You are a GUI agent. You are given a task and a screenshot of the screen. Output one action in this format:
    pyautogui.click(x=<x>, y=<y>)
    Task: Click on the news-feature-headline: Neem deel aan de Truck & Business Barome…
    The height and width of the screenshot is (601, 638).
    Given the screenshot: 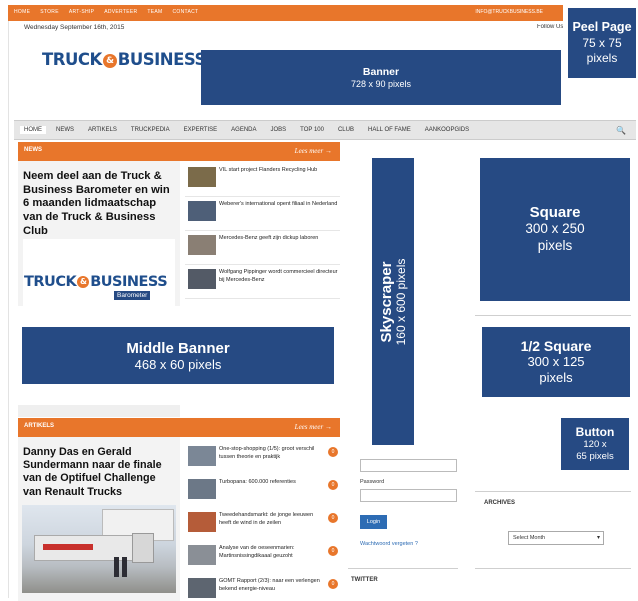 What is the action you would take?
    pyautogui.click(x=98, y=204)
    